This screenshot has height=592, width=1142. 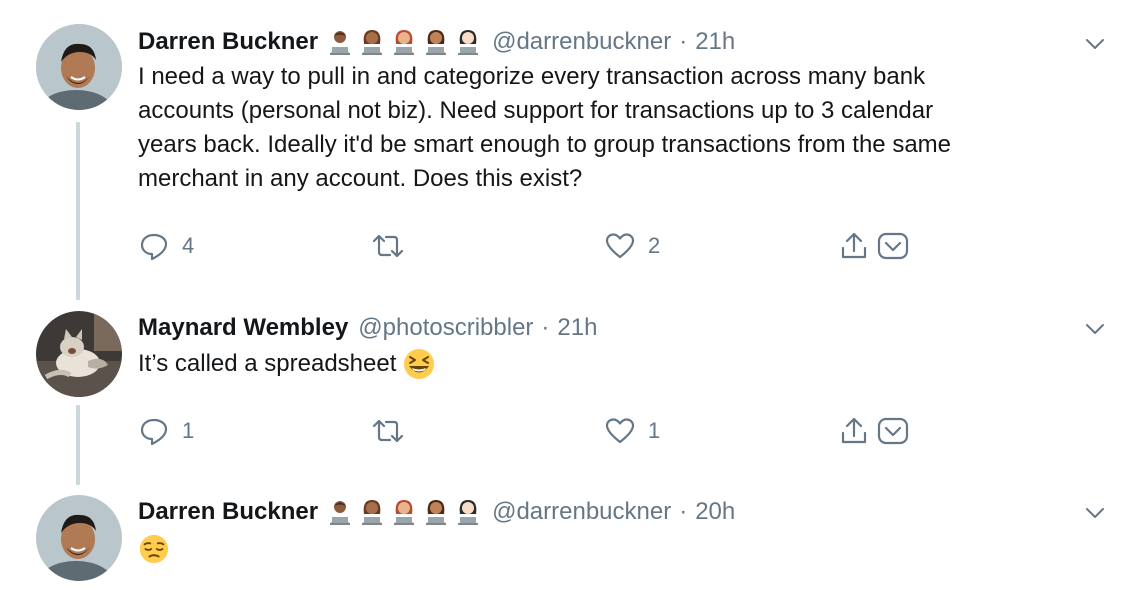 I want to click on like-count: 2, so click(x=654, y=245).